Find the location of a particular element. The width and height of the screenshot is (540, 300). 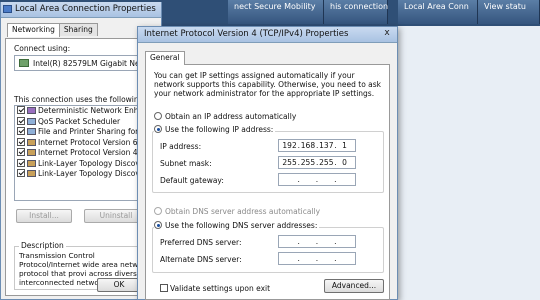

obtain-dns-label: Obtain DNS server address automatically is located at coordinates (243, 211).